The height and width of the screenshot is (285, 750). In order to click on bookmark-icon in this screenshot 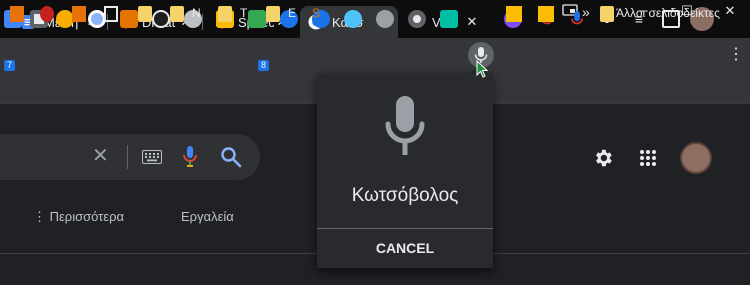, I will do `click(111, 14)`.